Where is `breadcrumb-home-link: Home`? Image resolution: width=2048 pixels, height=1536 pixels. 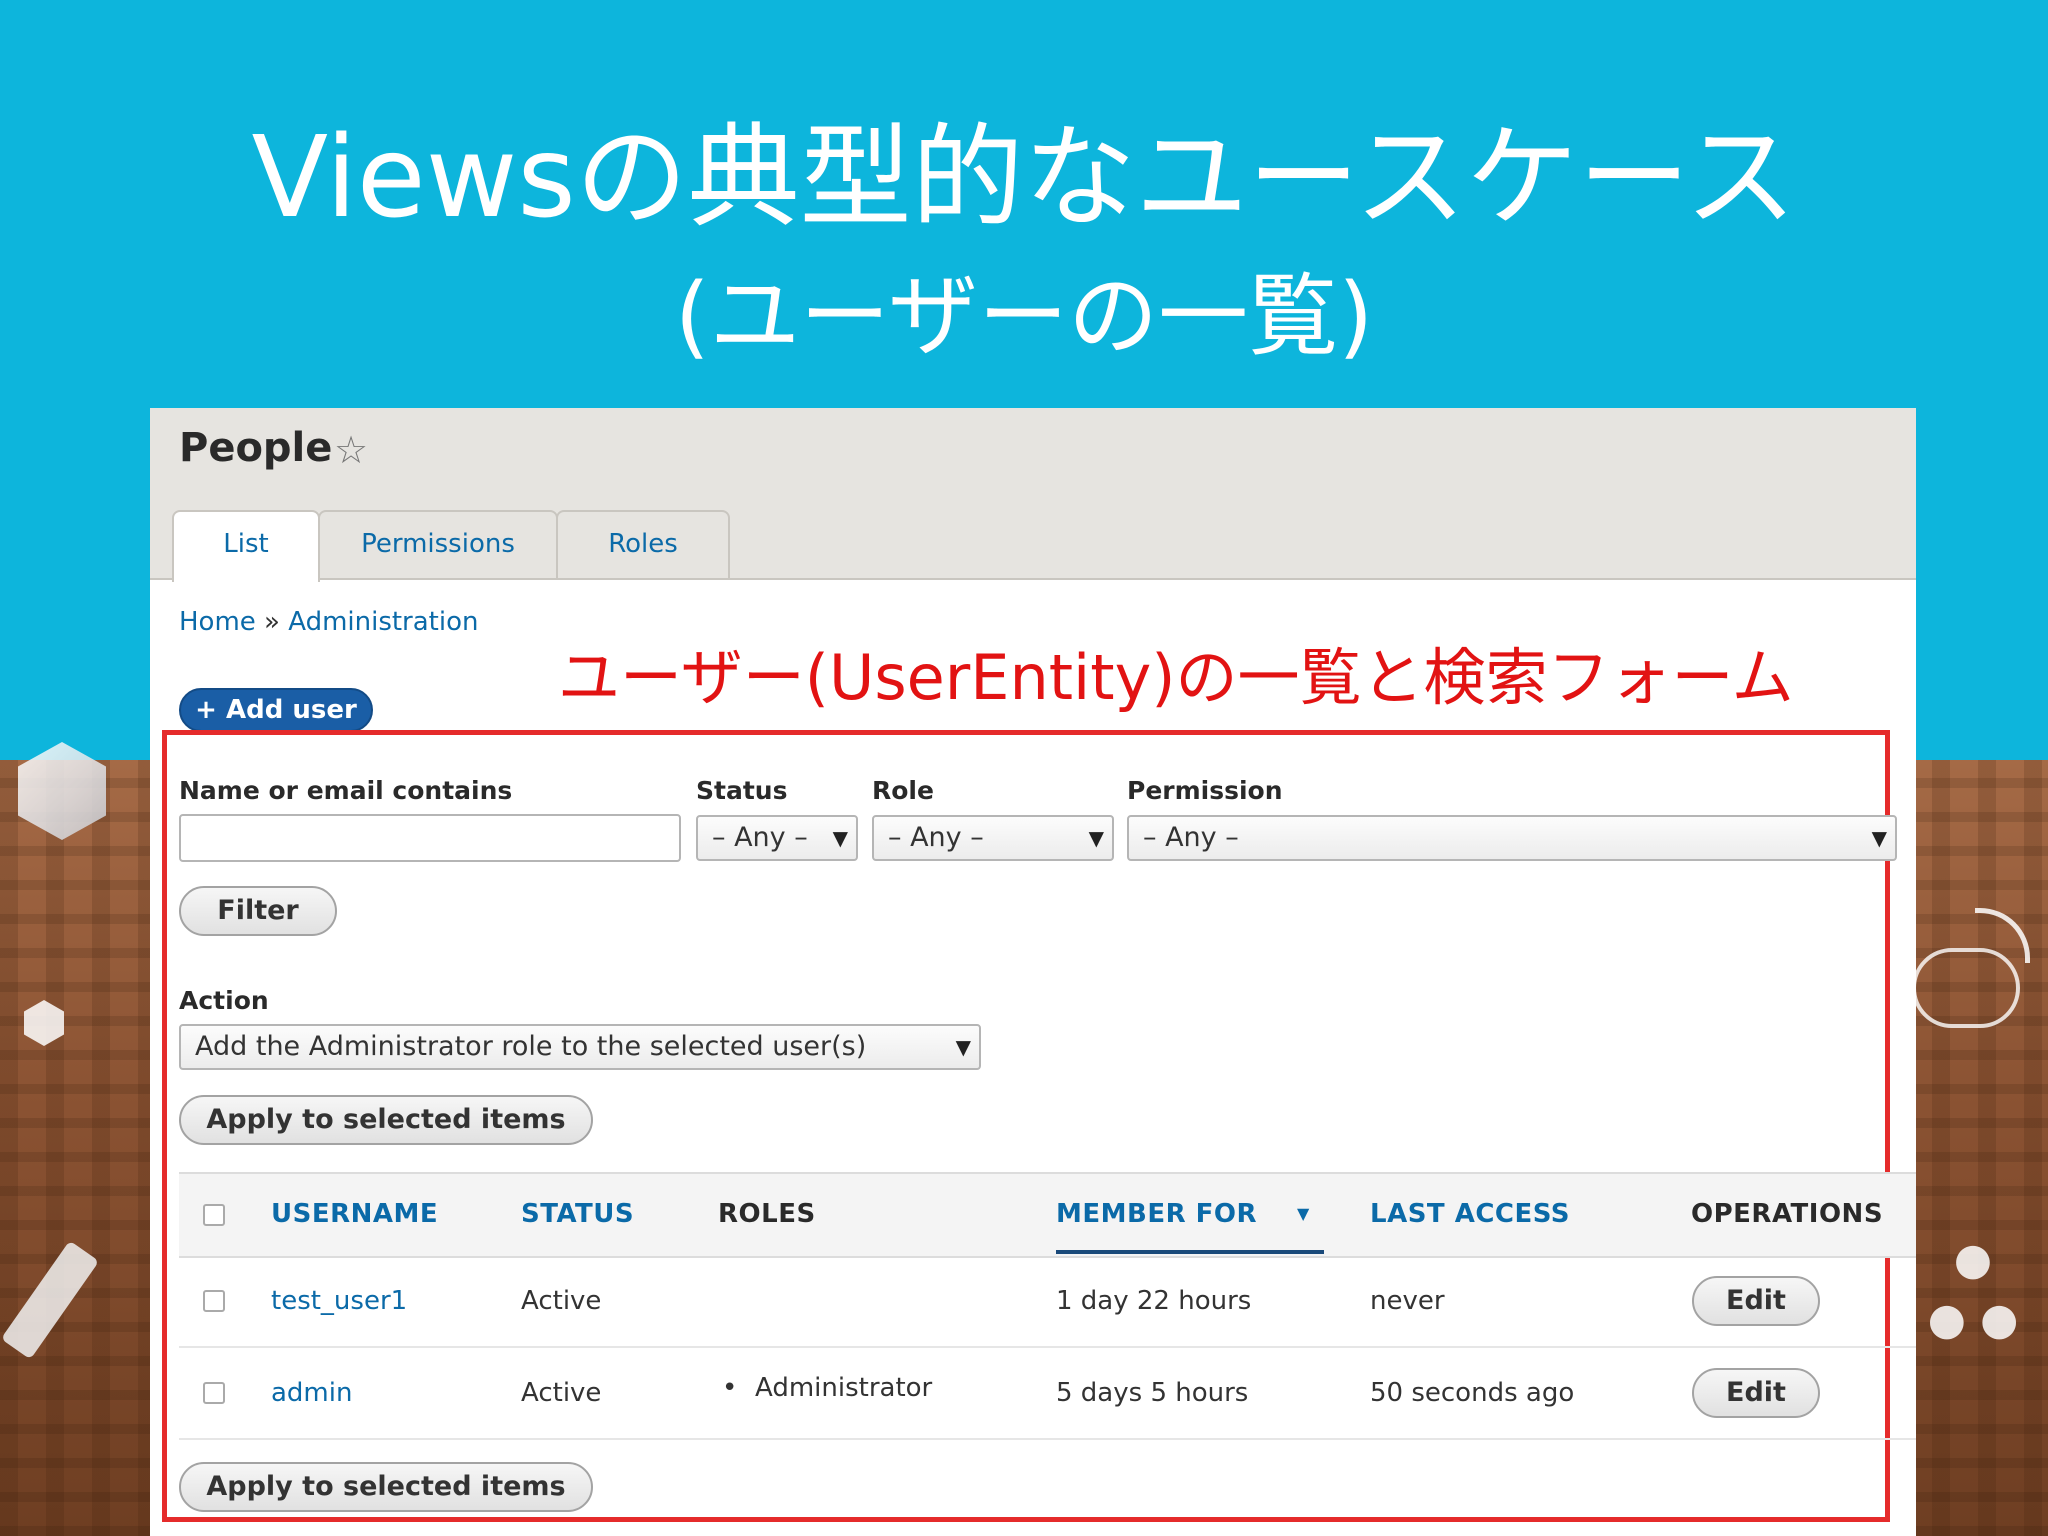 breadcrumb-home-link: Home is located at coordinates (217, 622).